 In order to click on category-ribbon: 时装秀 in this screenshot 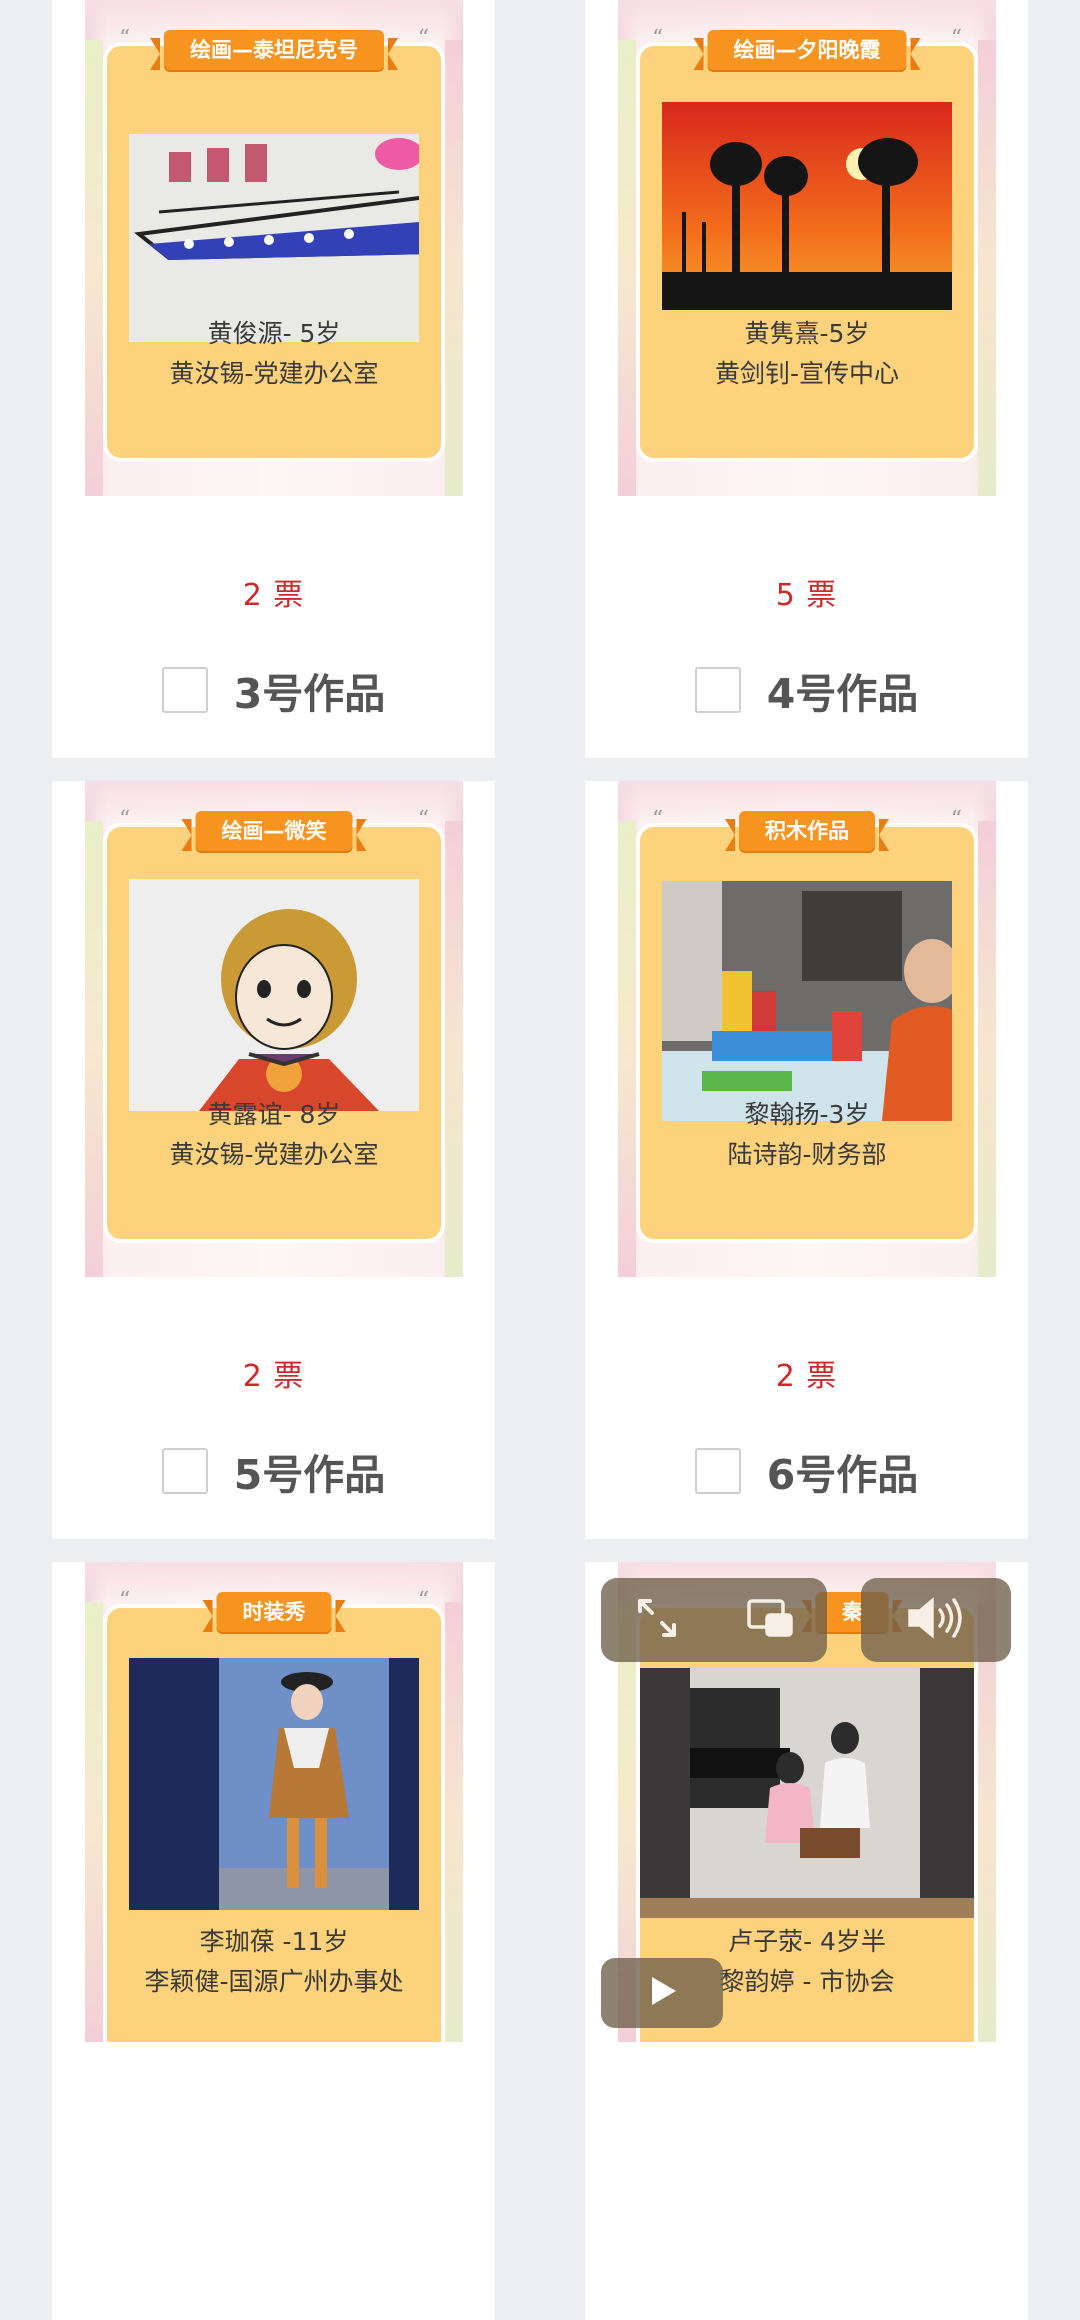, I will do `click(274, 1612)`.